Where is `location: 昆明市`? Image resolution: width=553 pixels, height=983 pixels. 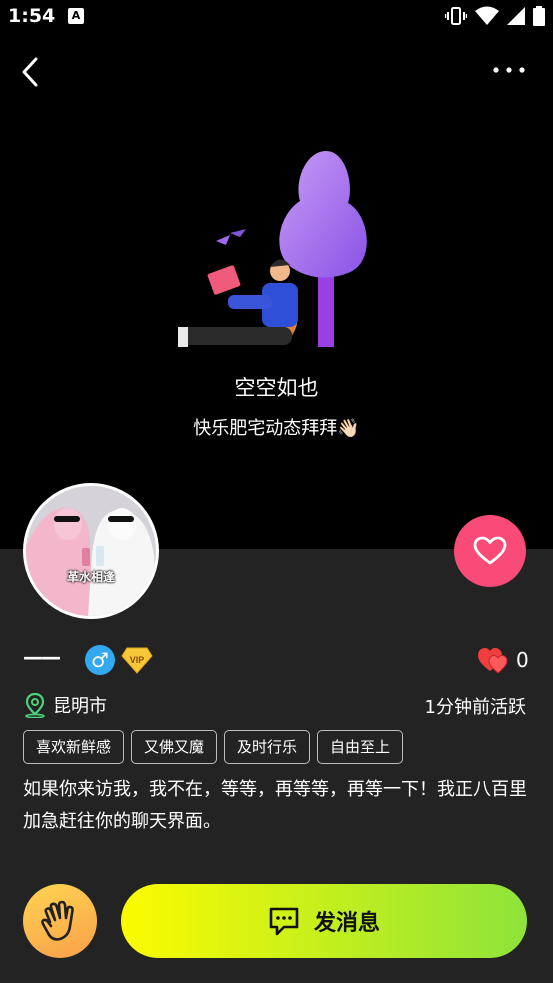
location: 昆明市 is located at coordinates (65, 705).